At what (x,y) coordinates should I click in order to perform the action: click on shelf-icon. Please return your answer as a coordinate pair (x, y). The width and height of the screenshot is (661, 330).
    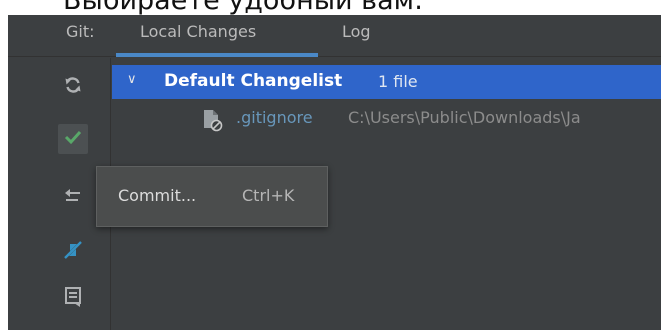
    Looking at the image, I should click on (73, 299).